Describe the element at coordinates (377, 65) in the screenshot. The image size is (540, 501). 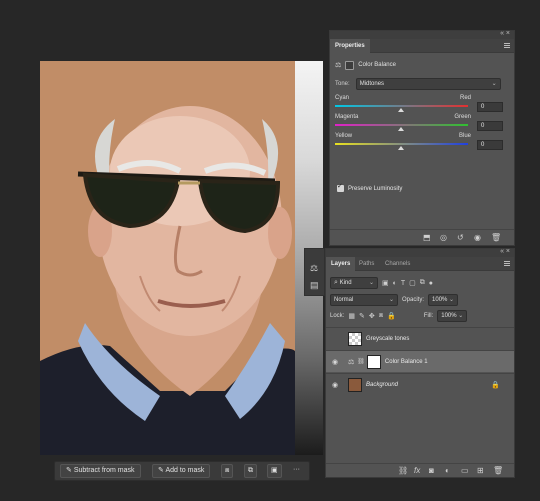
I see `adjustment-name: Color Balance` at that location.